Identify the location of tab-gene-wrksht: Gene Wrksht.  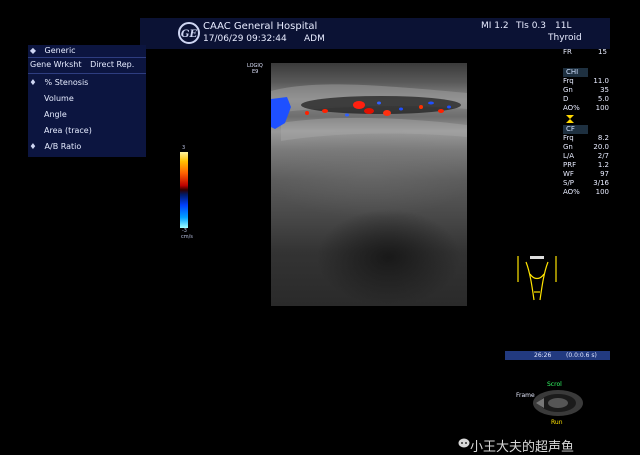
(55, 64).